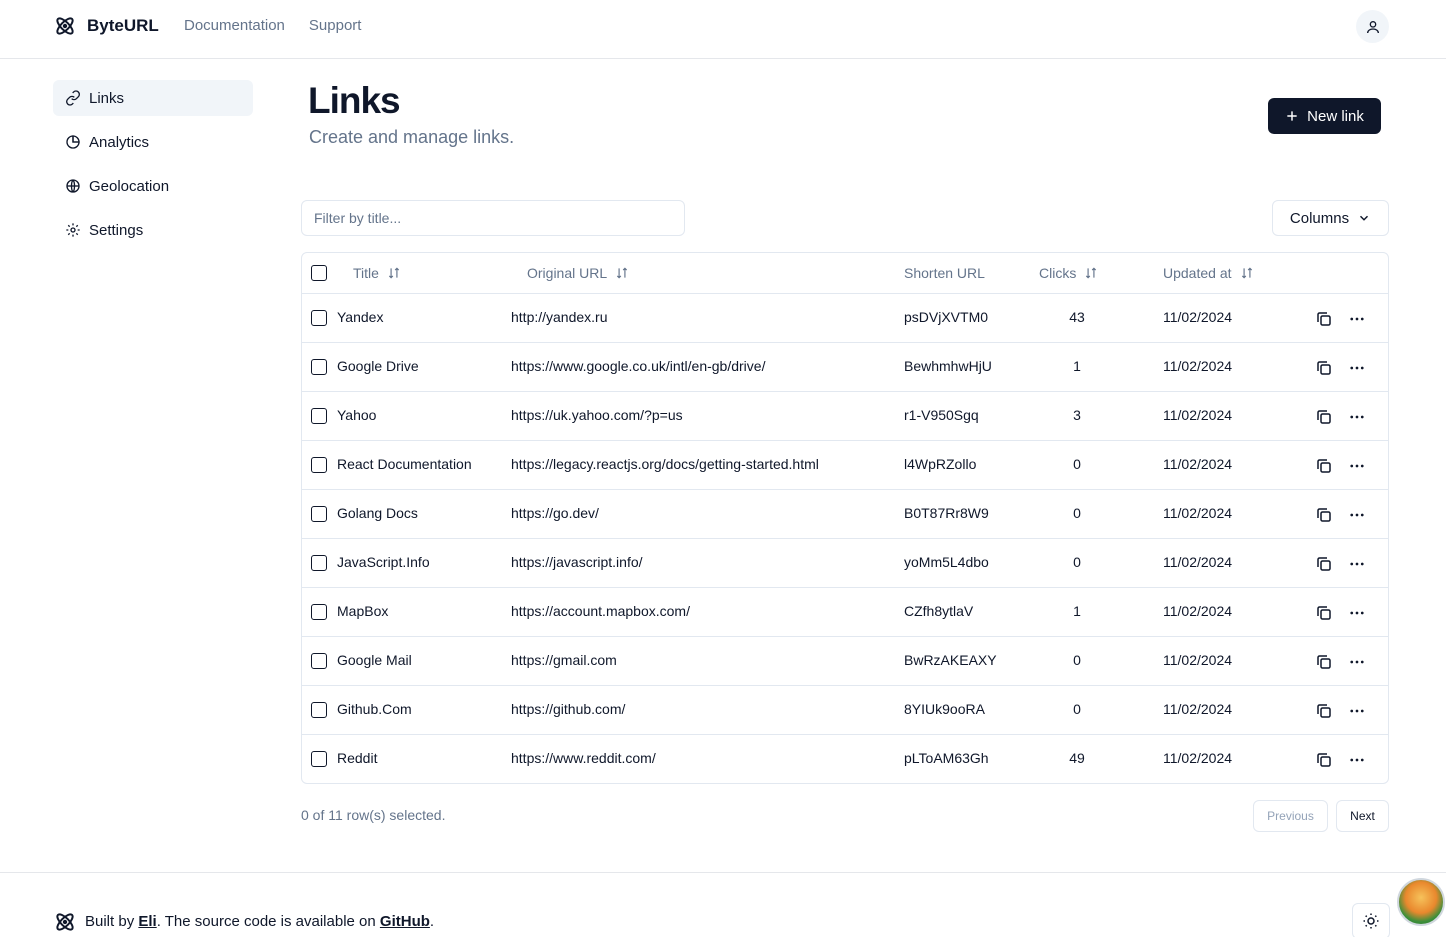  I want to click on sidebar-item-settings: Settings, so click(153, 230).